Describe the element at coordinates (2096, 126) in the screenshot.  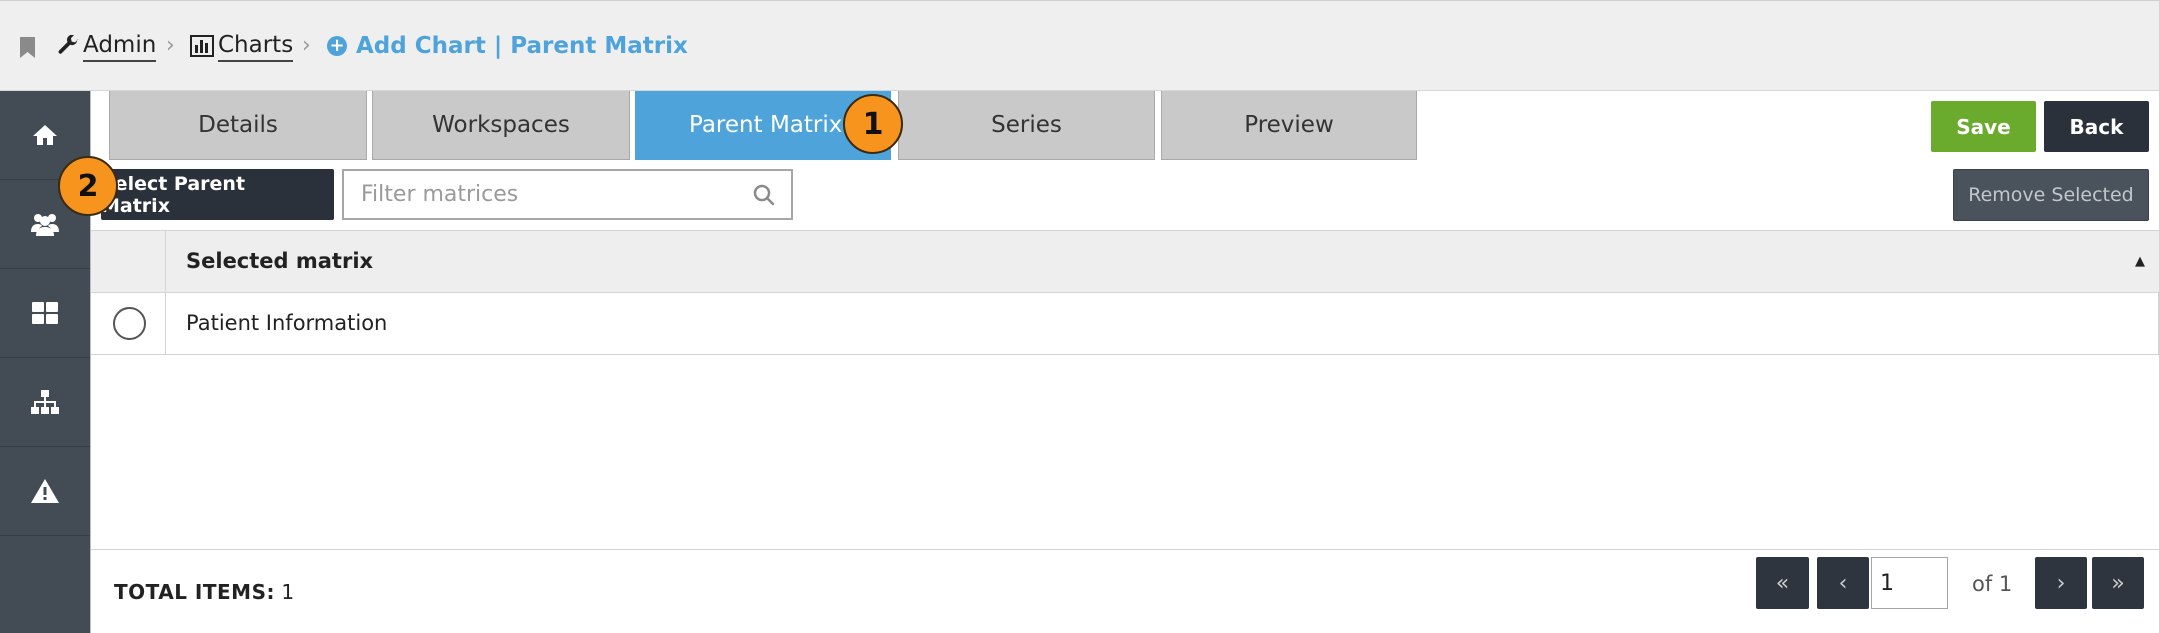
I see `back-button: Back` at that location.